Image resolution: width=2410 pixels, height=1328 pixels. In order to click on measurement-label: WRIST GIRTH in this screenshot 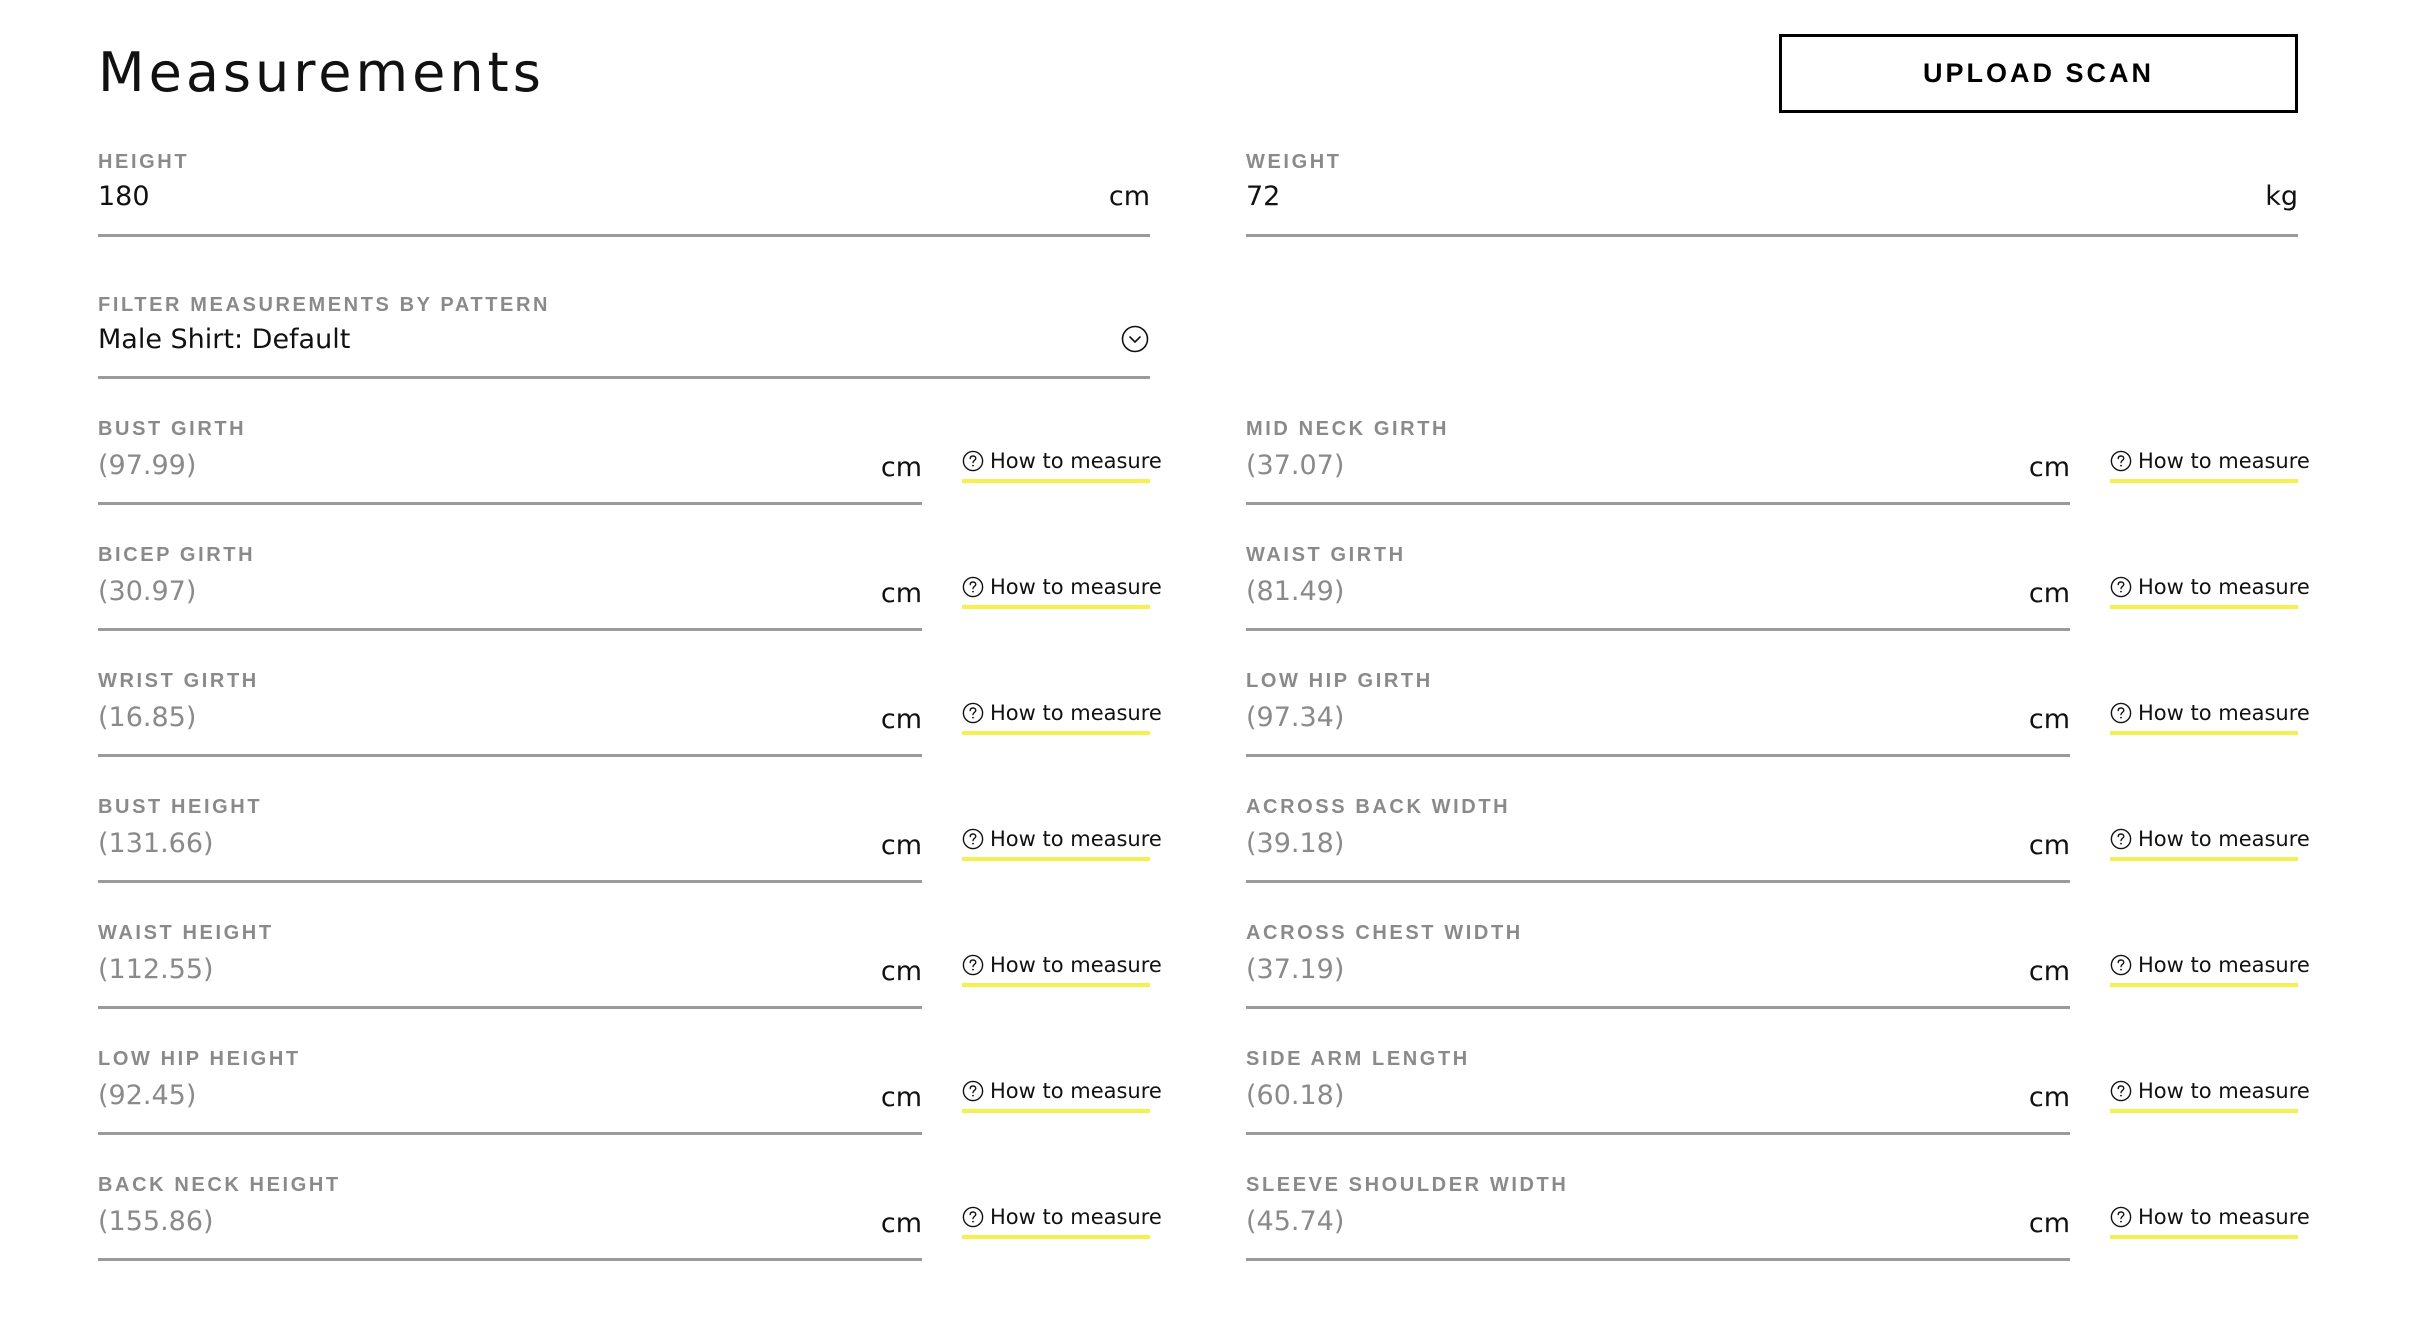, I will do `click(178, 681)`.